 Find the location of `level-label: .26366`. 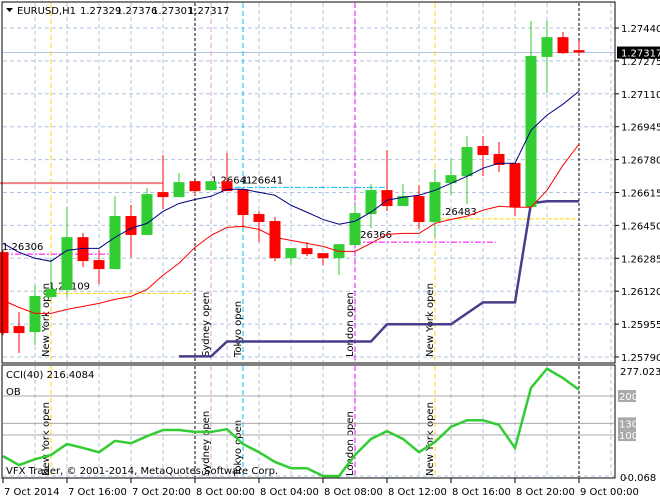

level-label: .26366 is located at coordinates (374, 235).